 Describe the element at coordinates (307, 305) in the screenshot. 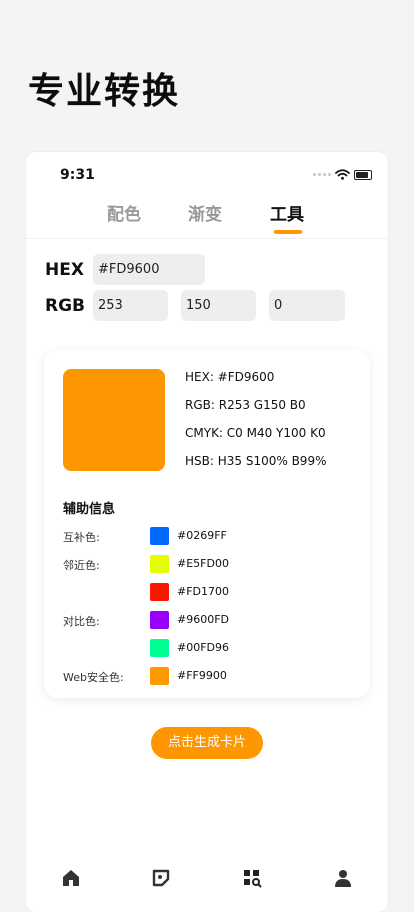

I see `rgb-b-input: 0` at that location.